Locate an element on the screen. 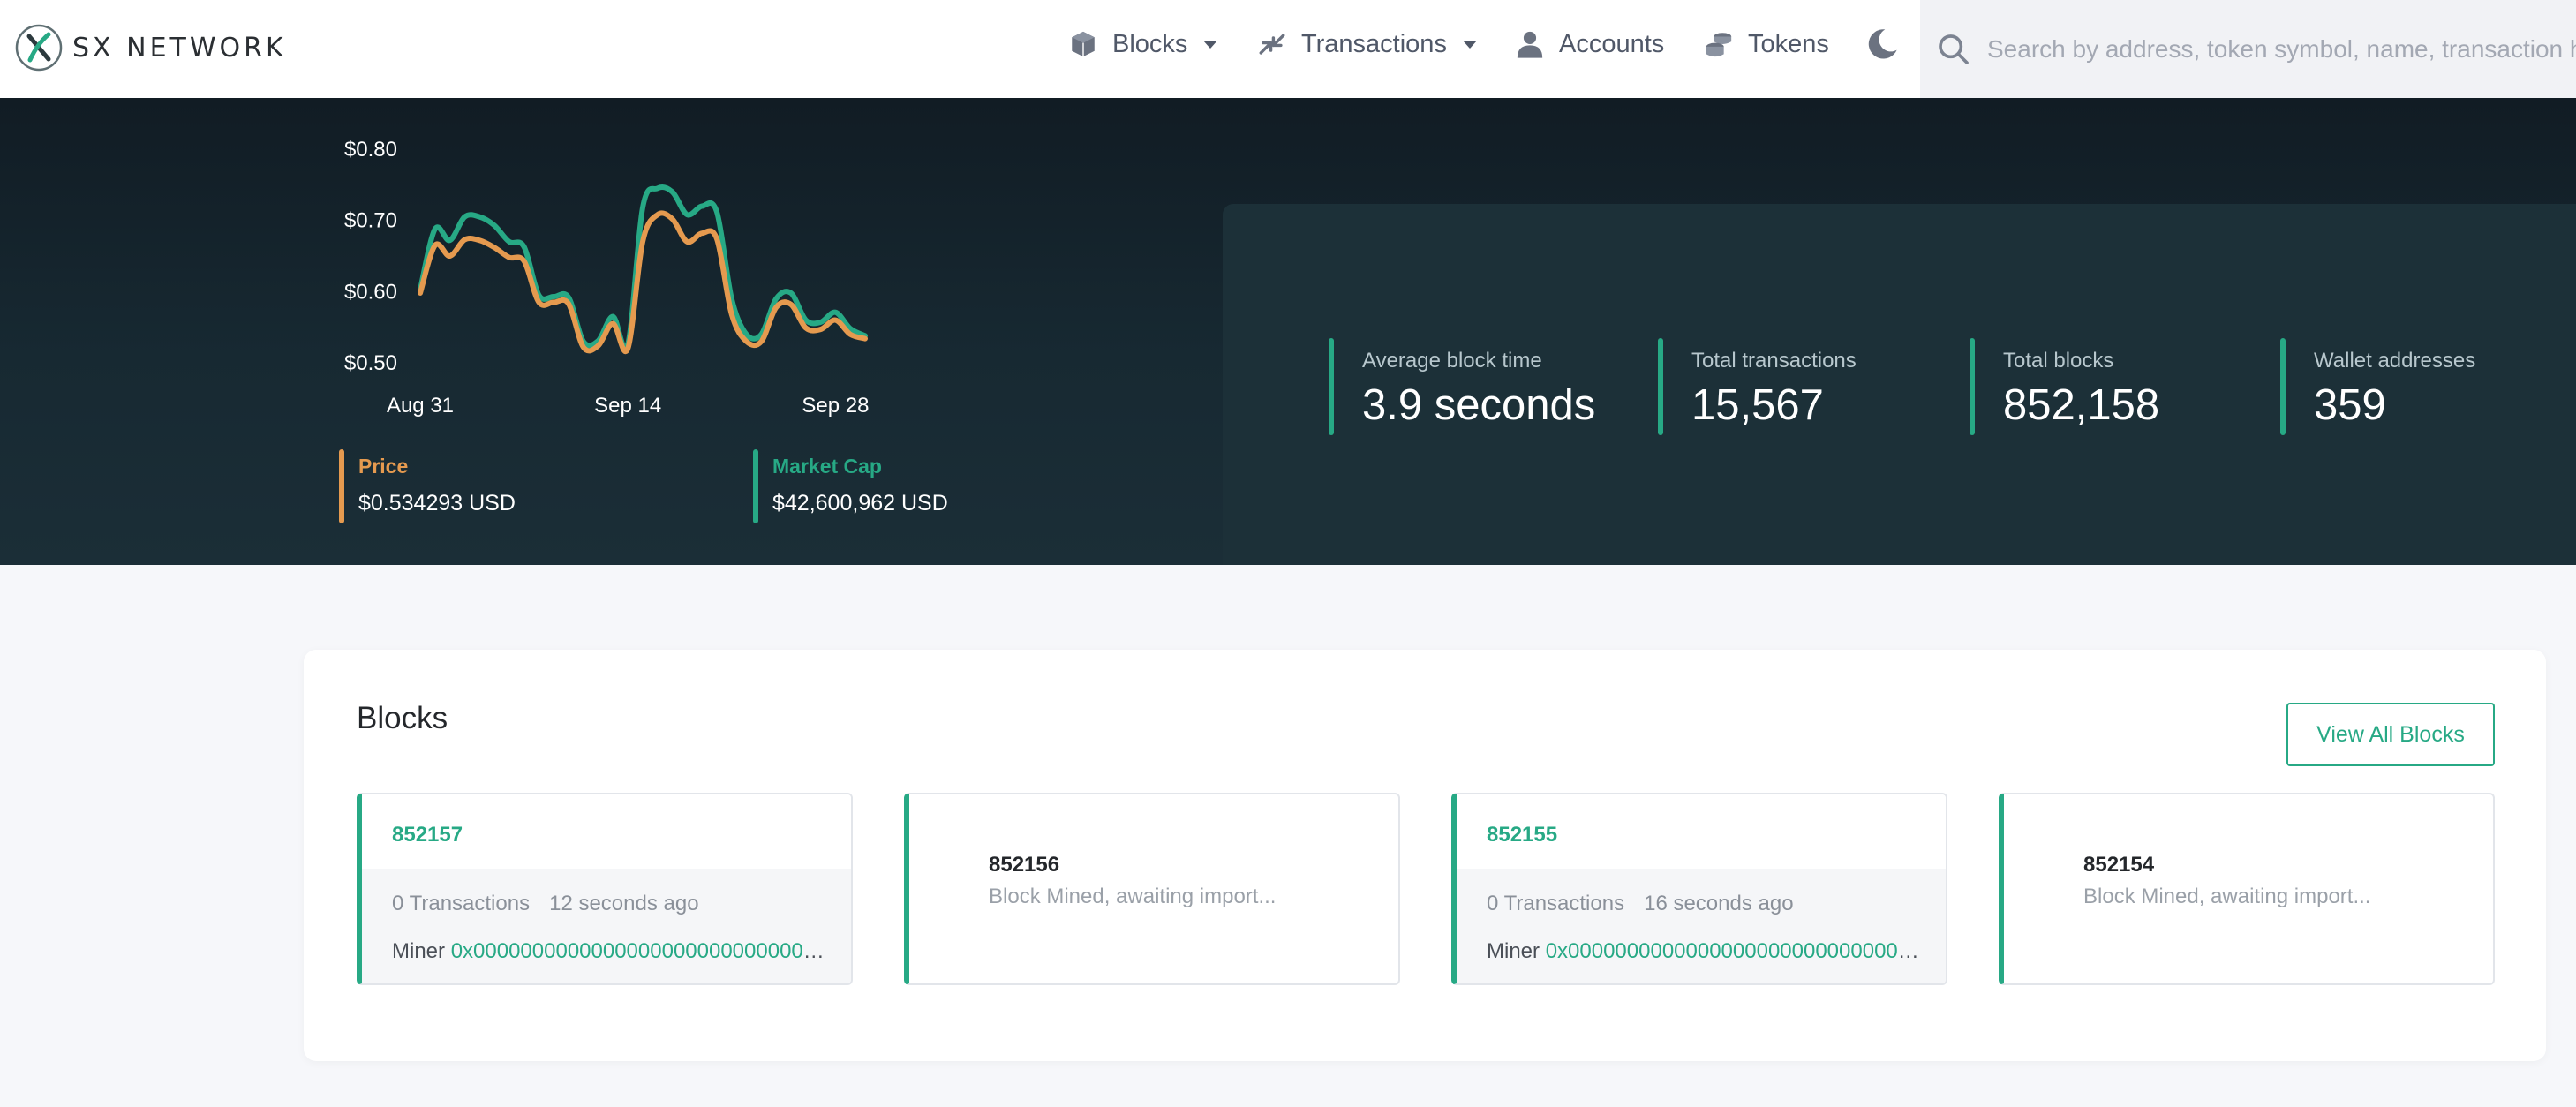 The image size is (2576, 1107). stat-label: Average block time is located at coordinates (1452, 361).